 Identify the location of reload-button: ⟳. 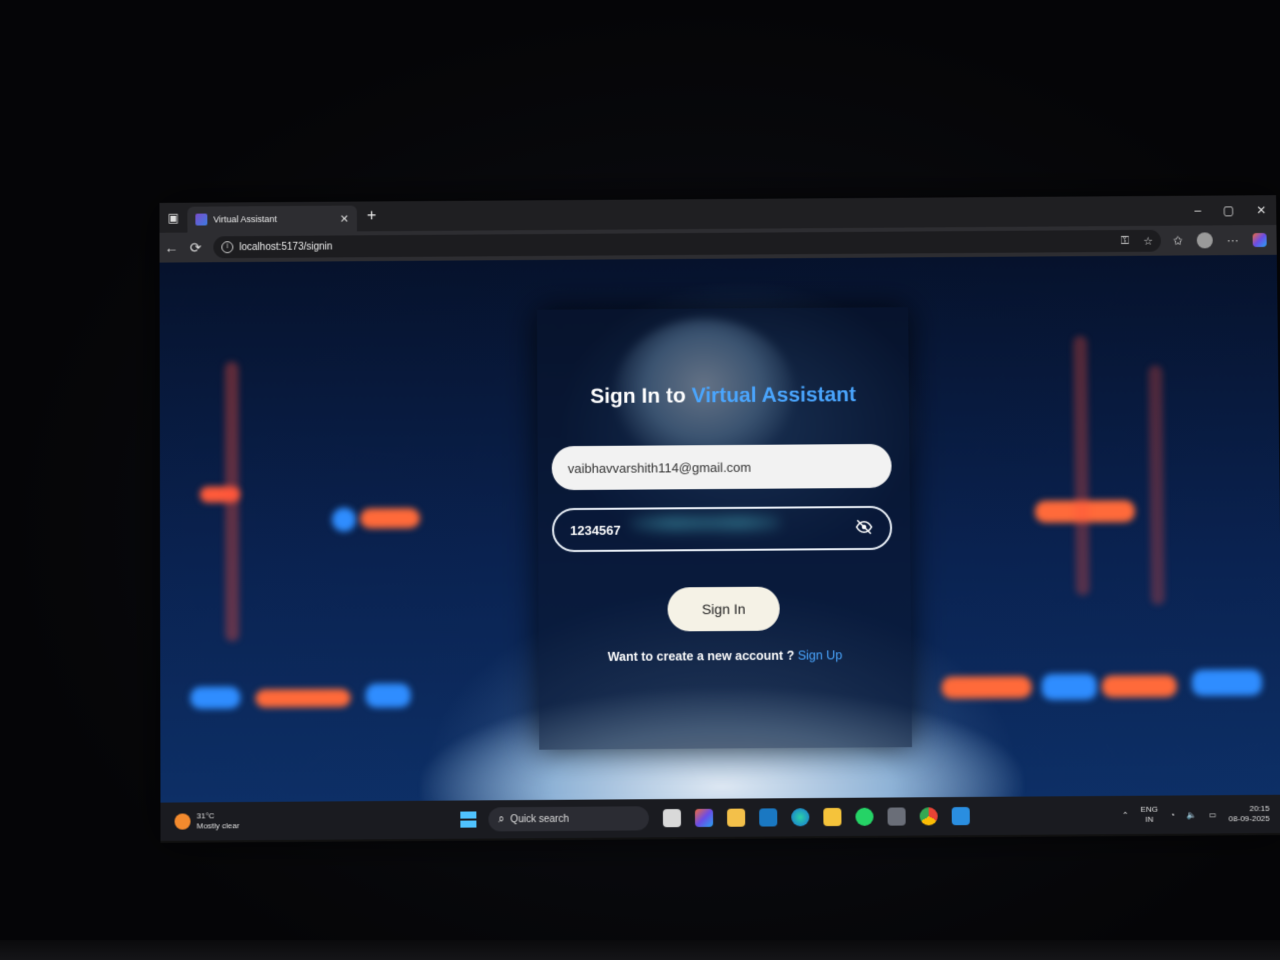
(195, 247).